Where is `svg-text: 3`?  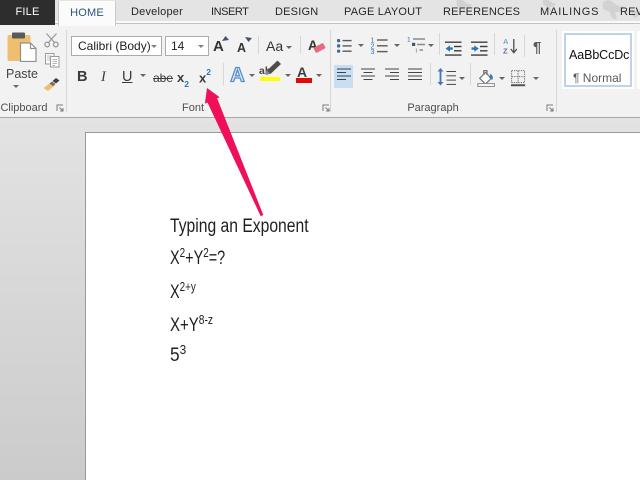
svg-text: 3 is located at coordinates (373, 51).